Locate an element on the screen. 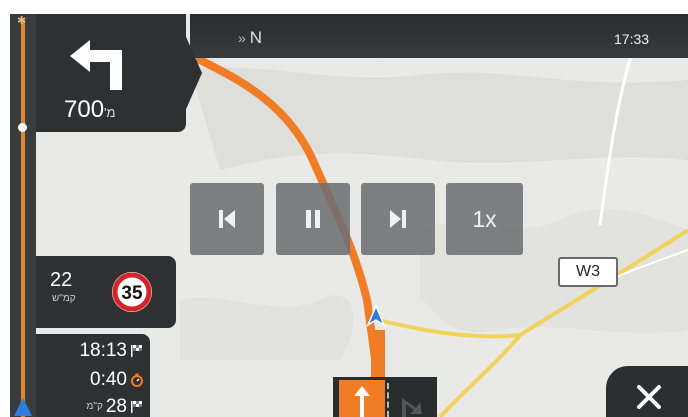 The width and height of the screenshot is (688, 417). turn-panel-pointer is located at coordinates (189, 73).